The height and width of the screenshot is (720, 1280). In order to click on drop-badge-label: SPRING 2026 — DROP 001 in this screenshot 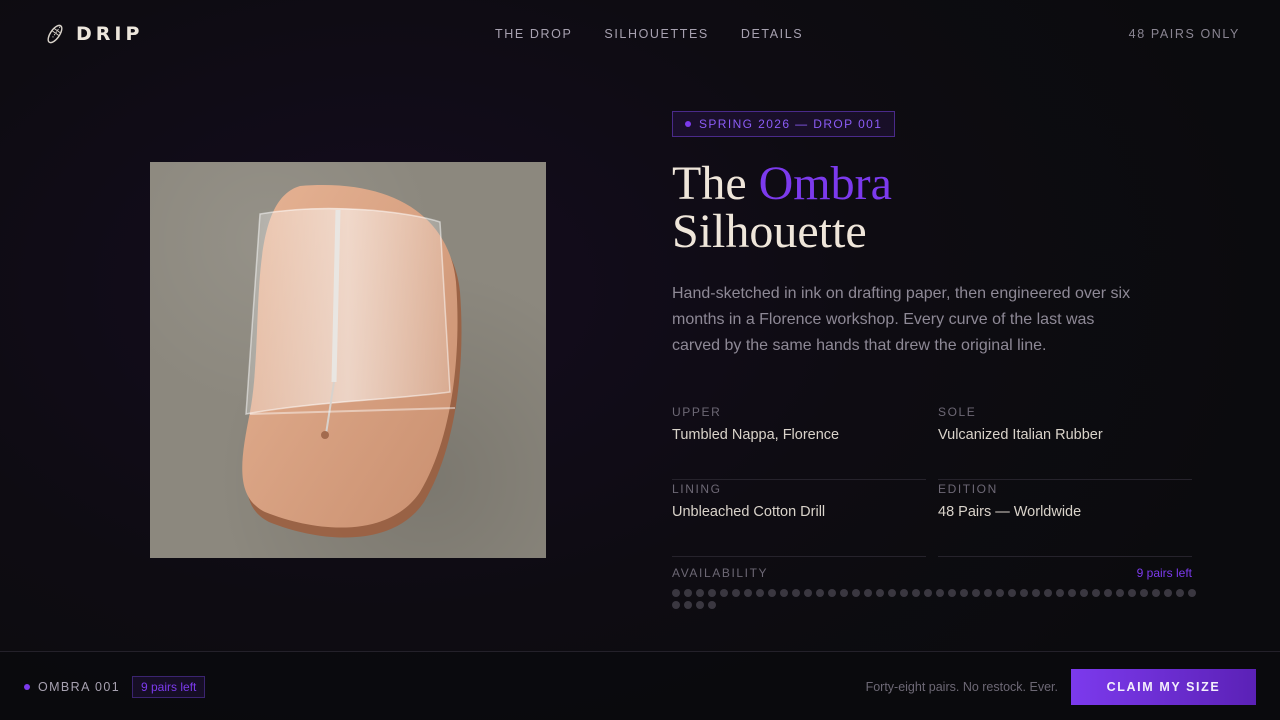, I will do `click(791, 124)`.